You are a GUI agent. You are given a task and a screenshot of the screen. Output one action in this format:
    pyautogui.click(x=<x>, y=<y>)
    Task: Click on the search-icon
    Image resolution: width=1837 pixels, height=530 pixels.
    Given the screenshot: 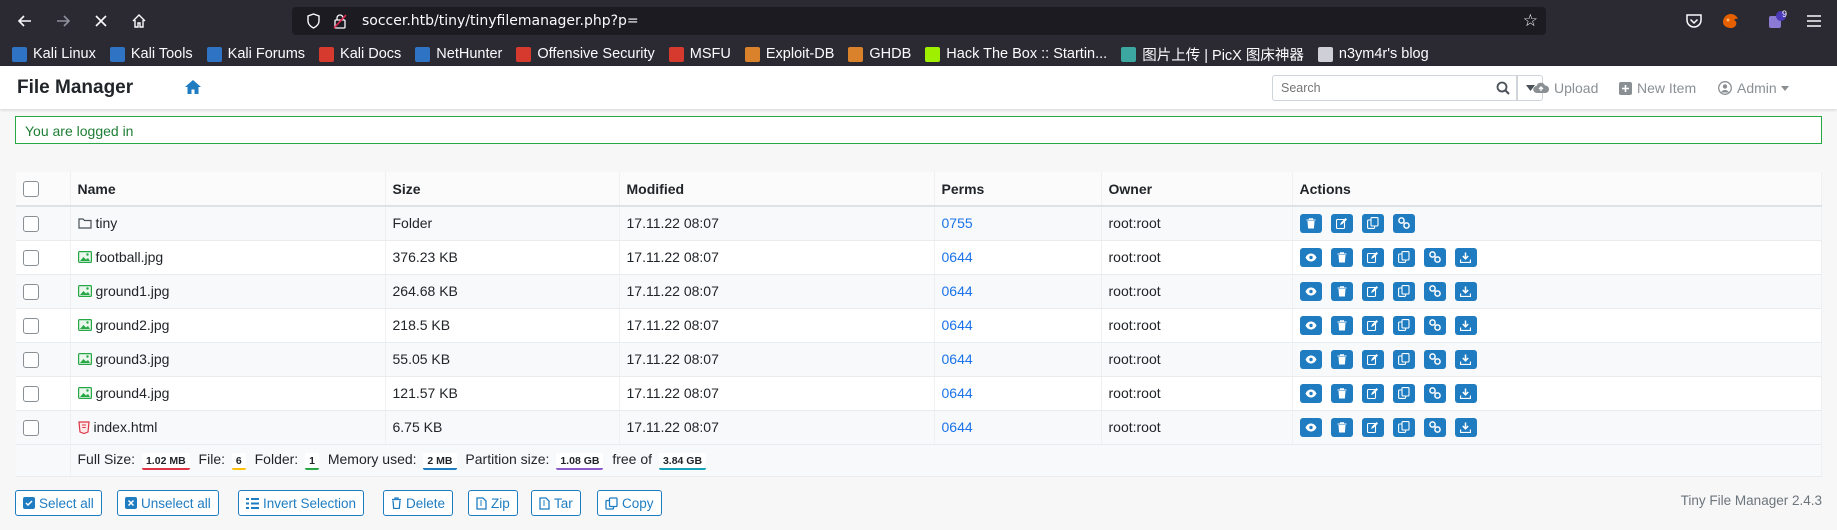 What is the action you would take?
    pyautogui.click(x=1503, y=88)
    